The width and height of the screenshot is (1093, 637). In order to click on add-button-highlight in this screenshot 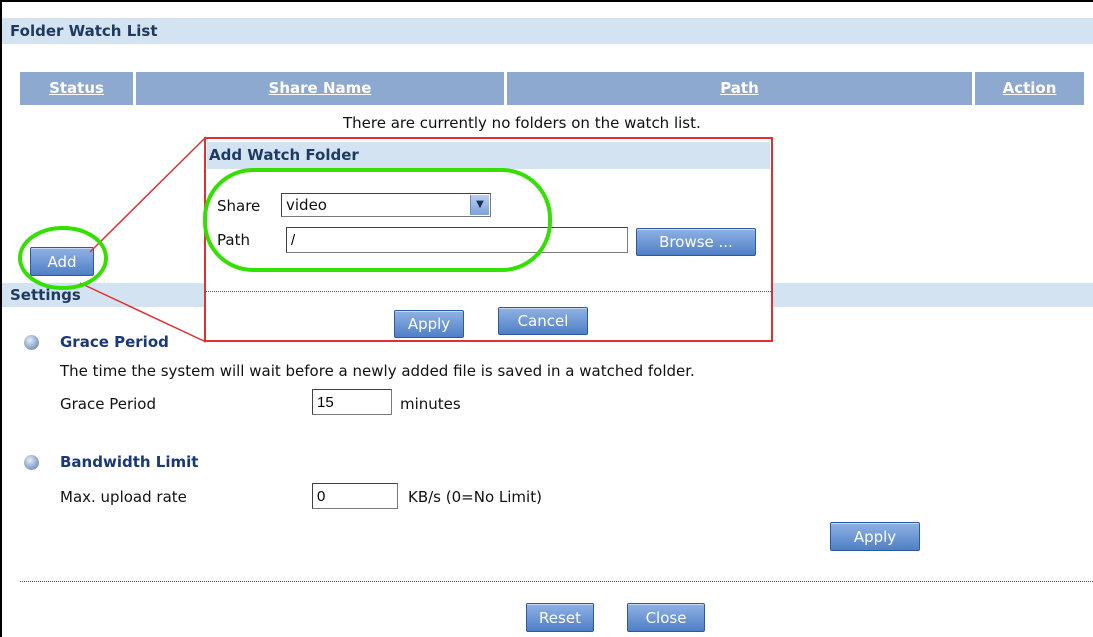, I will do `click(63, 258)`.